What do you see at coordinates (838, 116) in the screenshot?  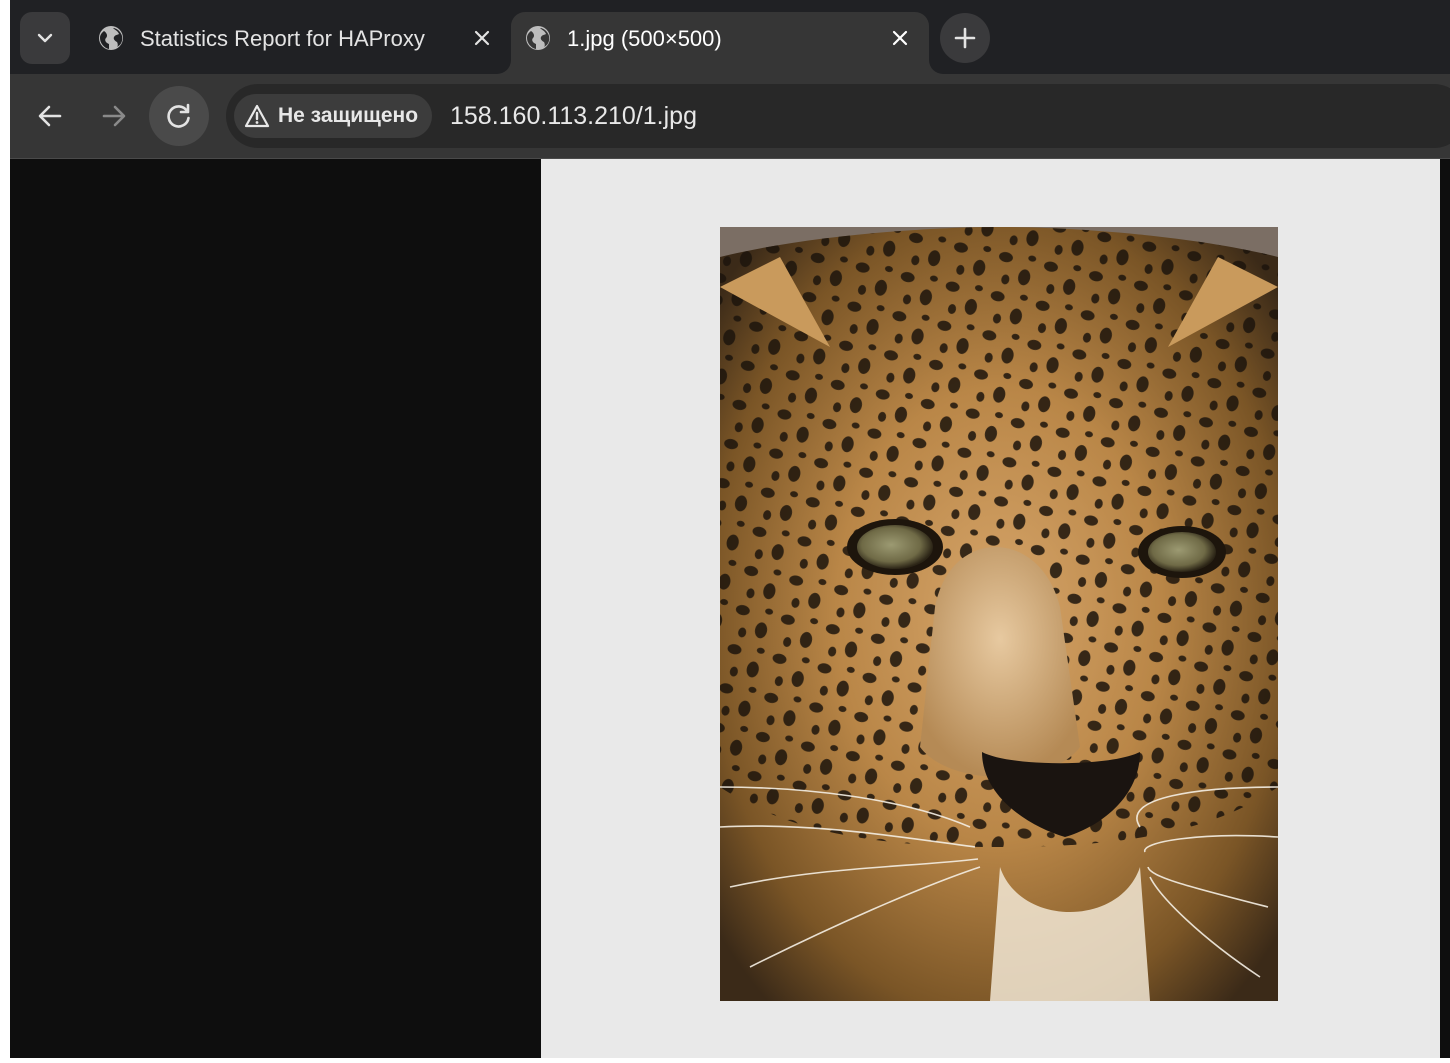 I see `address-bar: Не защищено 158.160.113.210/1.jpg` at bounding box center [838, 116].